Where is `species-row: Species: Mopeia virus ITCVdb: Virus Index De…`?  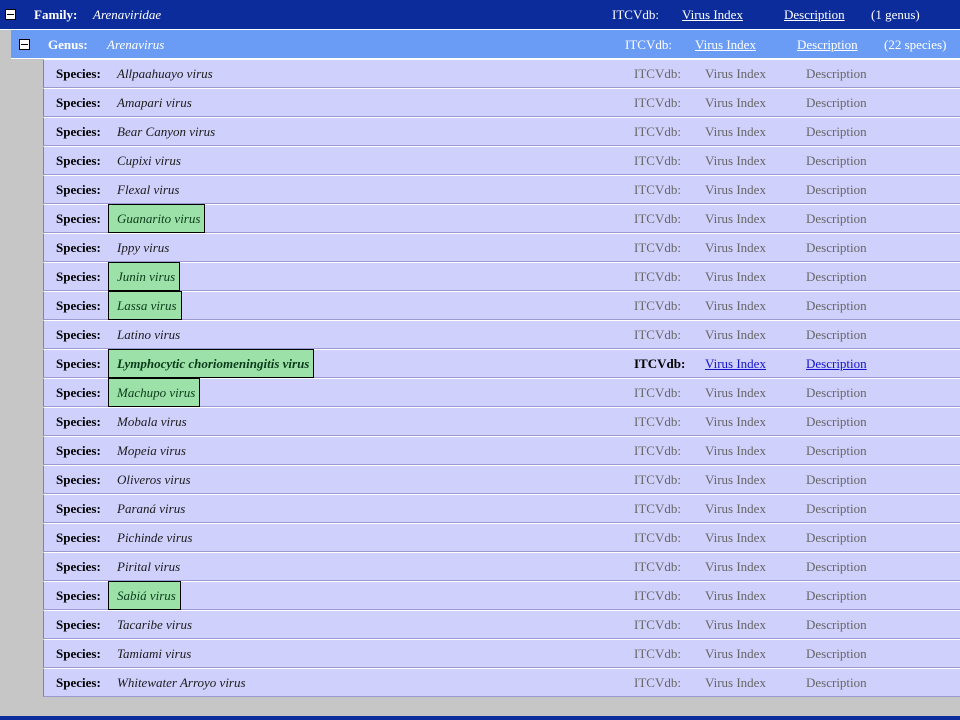
species-row: Species: Mopeia virus ITCVdb: Virus Index De… is located at coordinates (501, 450).